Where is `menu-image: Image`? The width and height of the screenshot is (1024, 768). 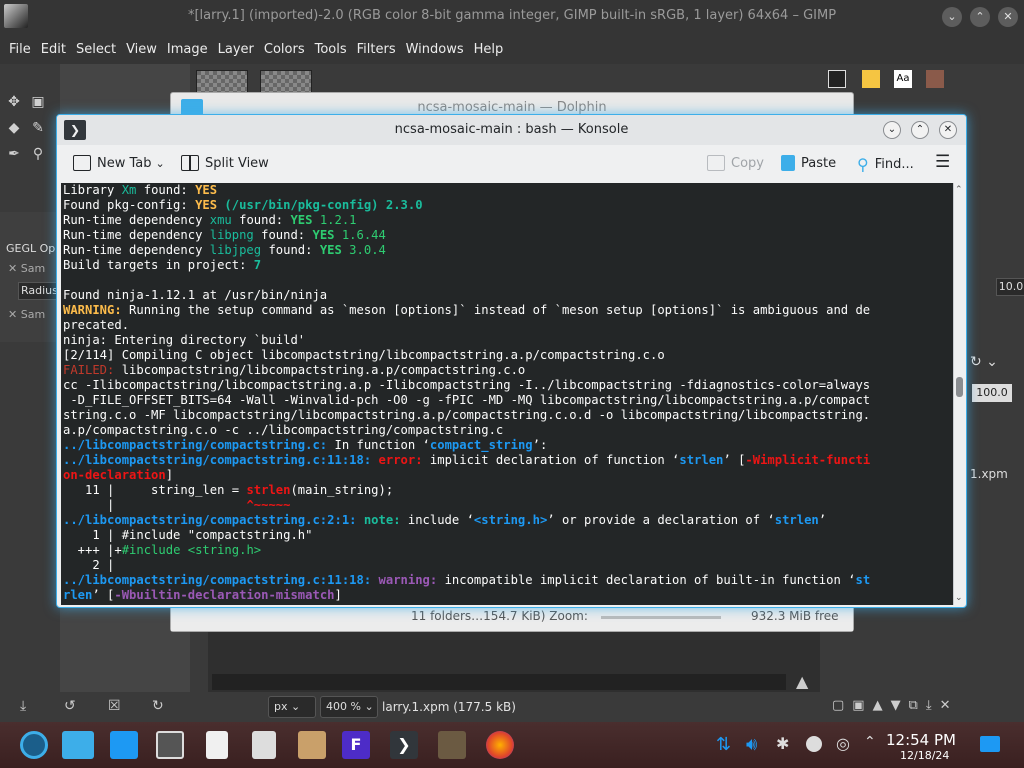 menu-image: Image is located at coordinates (187, 49).